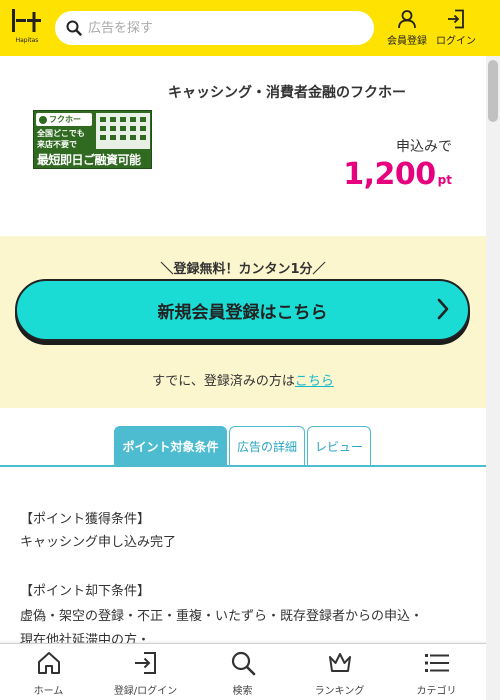 The height and width of the screenshot is (700, 500). Describe the element at coordinates (389, 174) in the screenshot. I see `points-value: 1,200` at that location.